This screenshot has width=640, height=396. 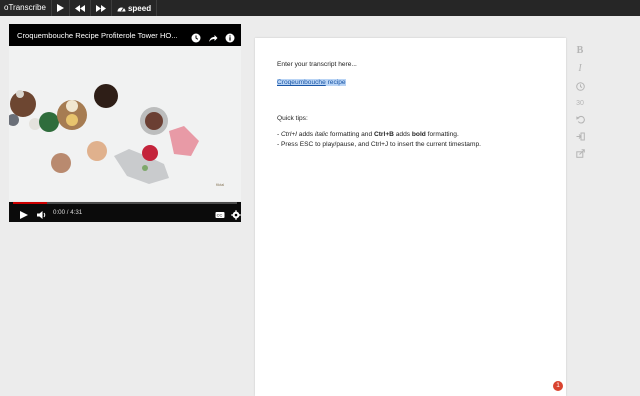 I want to click on tip-shortcut-bold: Ctrl+B, so click(x=383, y=134).